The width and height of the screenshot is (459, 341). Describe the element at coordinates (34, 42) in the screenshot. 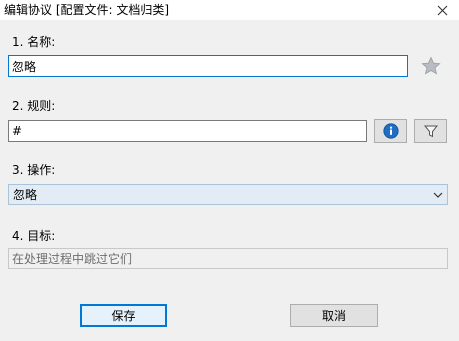

I see `name-label: 1. 名称:` at that location.